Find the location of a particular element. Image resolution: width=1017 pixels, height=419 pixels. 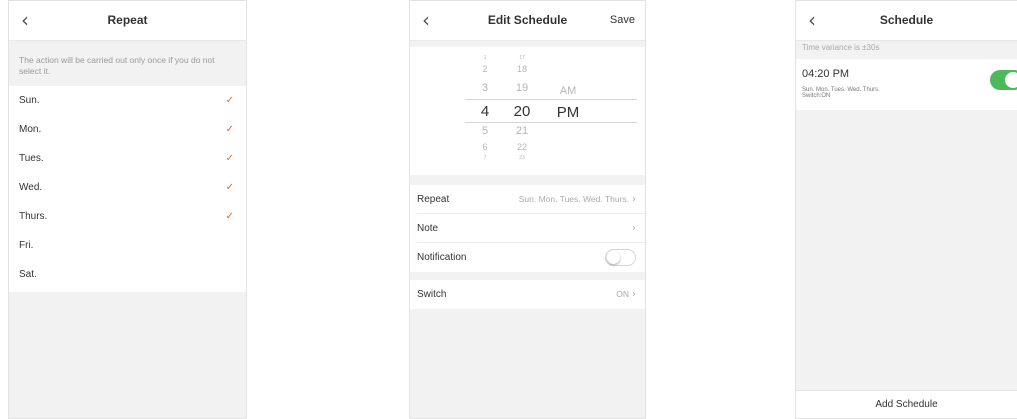

day-item-mon: Mon. ✓ is located at coordinates (127, 129).